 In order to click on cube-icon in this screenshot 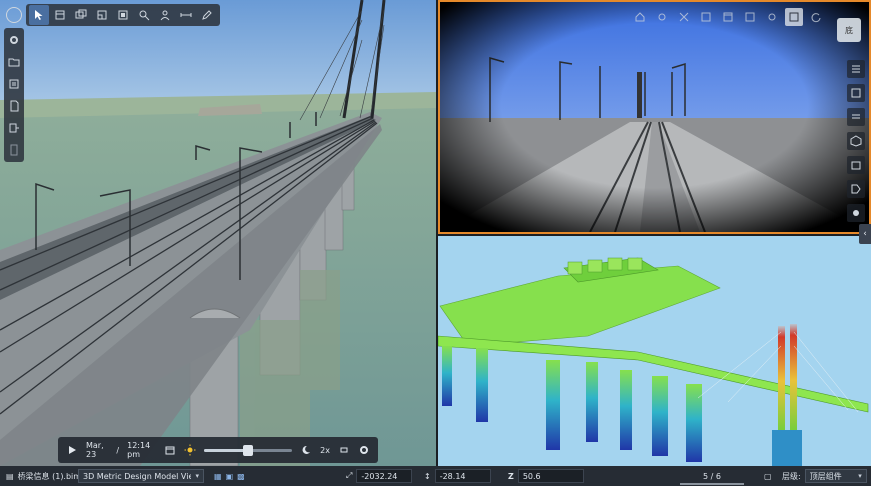, I will do `click(856, 141)`.